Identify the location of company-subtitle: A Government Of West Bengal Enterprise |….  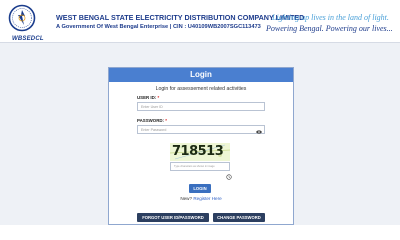
(158, 27).